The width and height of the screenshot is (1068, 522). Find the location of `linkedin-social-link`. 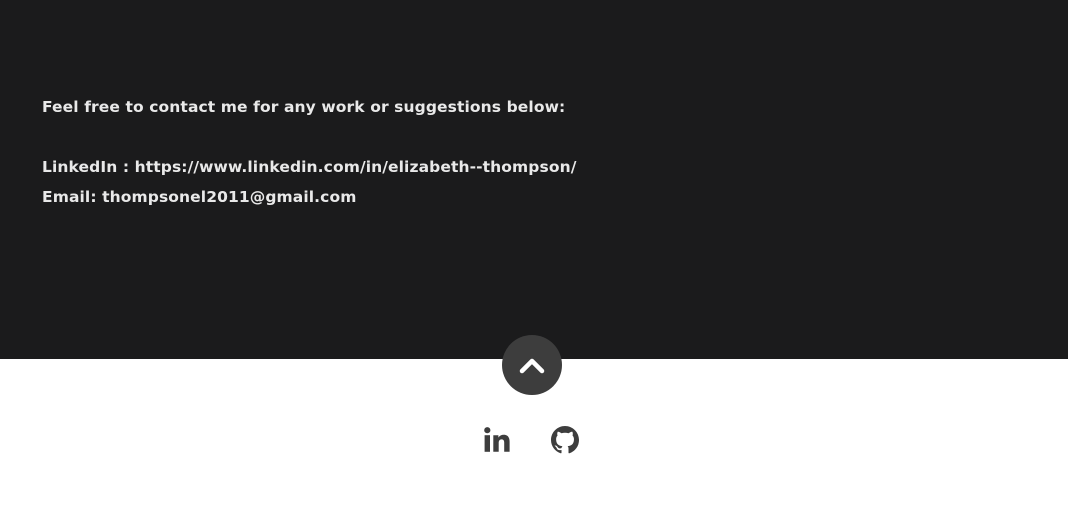

linkedin-social-link is located at coordinates (497, 440).